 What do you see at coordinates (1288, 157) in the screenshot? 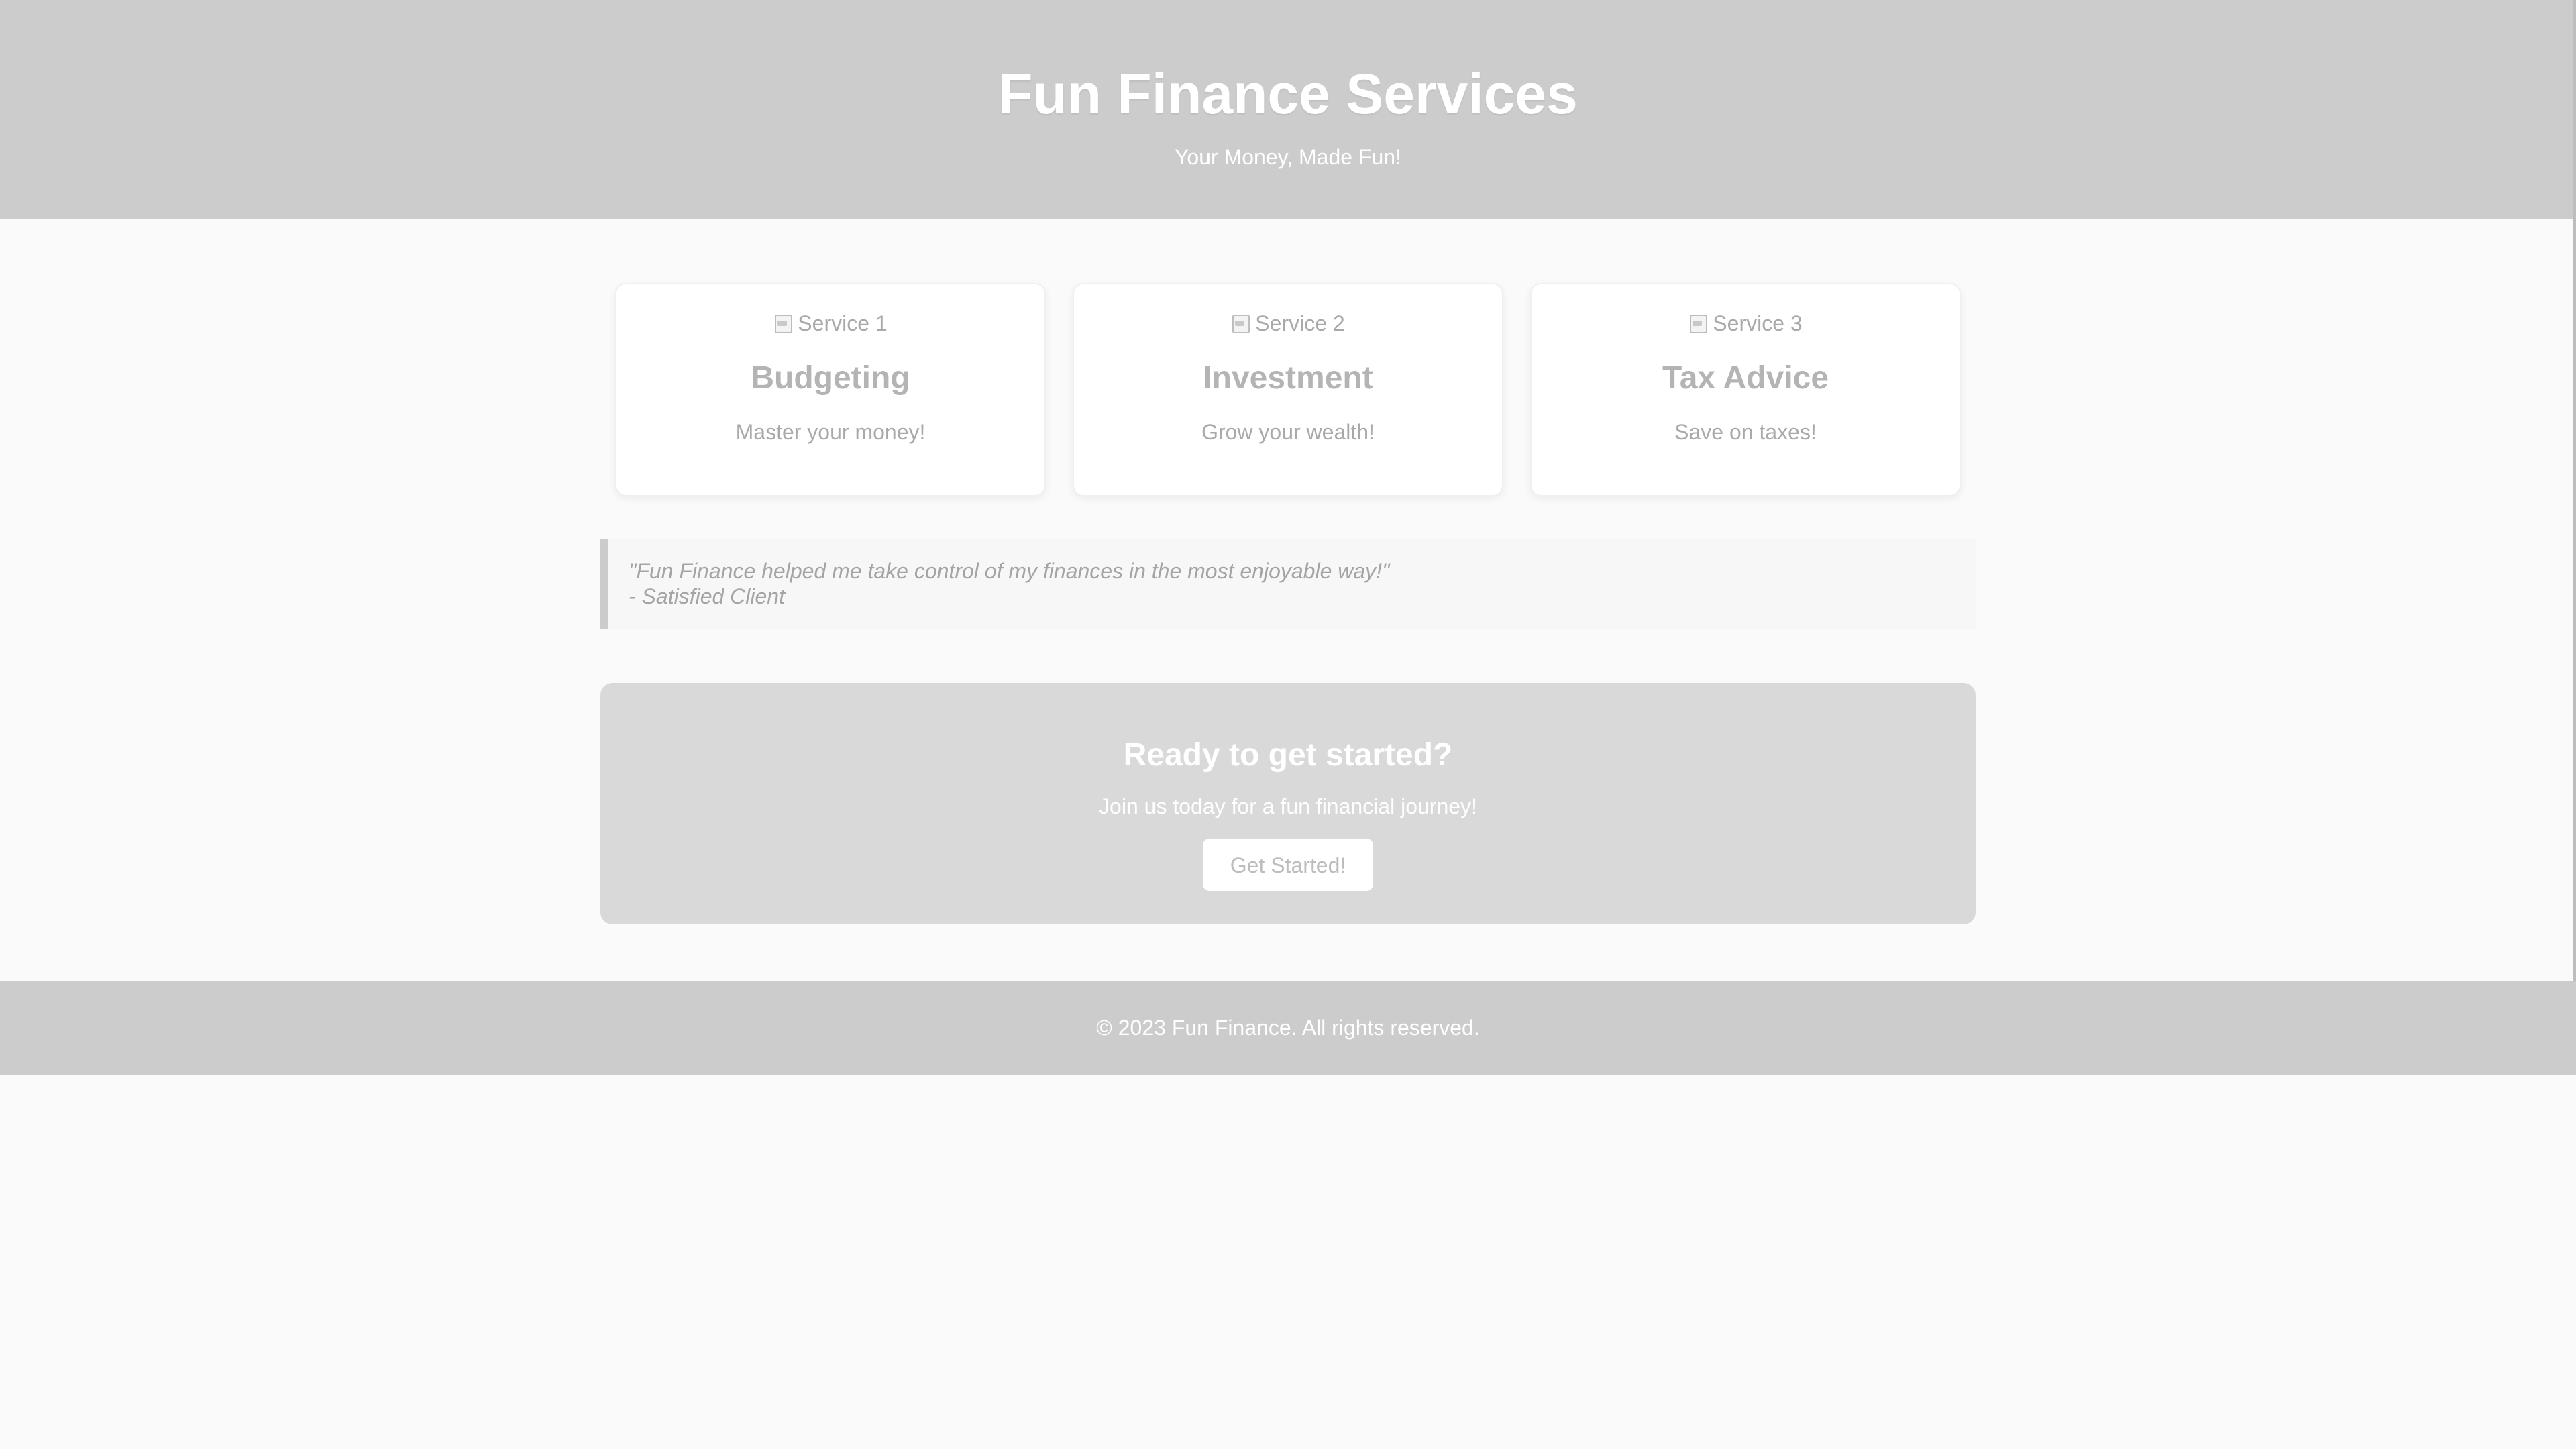
I see `site-subtitle: Your Money, Made Fun!` at bounding box center [1288, 157].